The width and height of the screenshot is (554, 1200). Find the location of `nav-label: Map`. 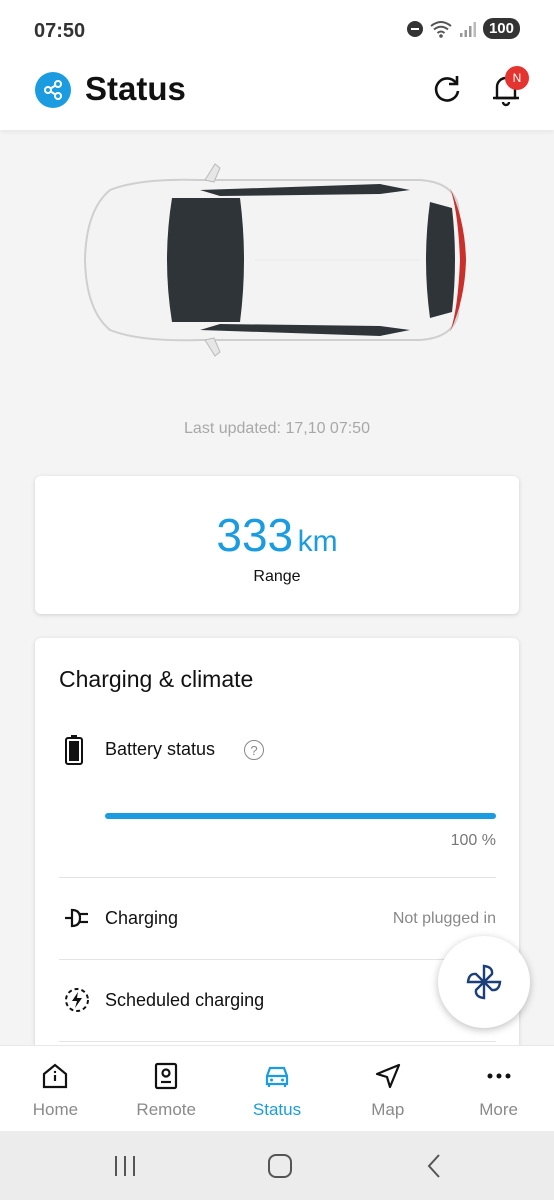

nav-label: Map is located at coordinates (388, 1109).